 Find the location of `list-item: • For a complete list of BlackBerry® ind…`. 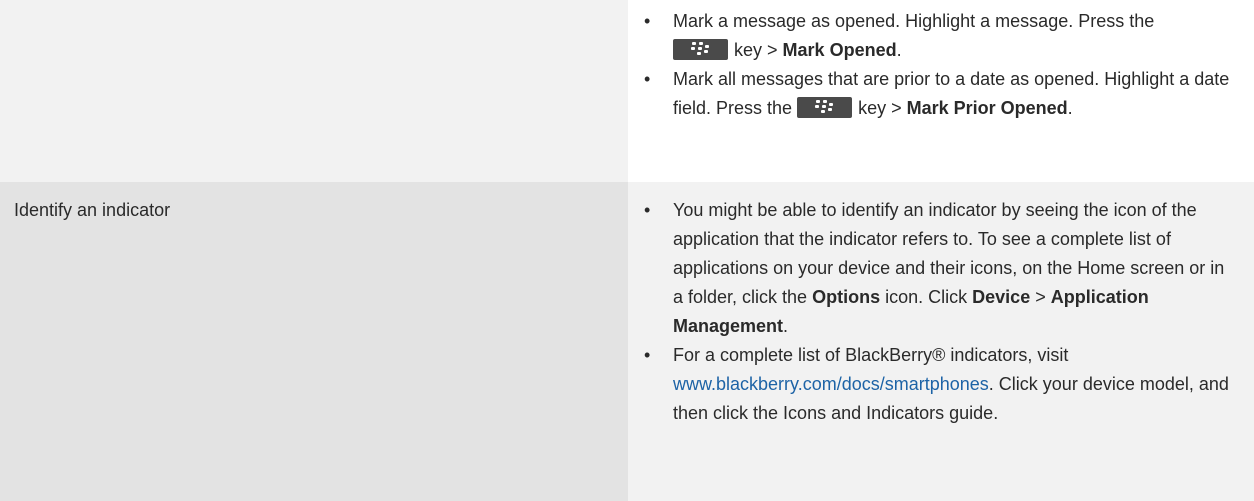

list-item: • For a complete list of BlackBerry® ind… is located at coordinates (939, 384).